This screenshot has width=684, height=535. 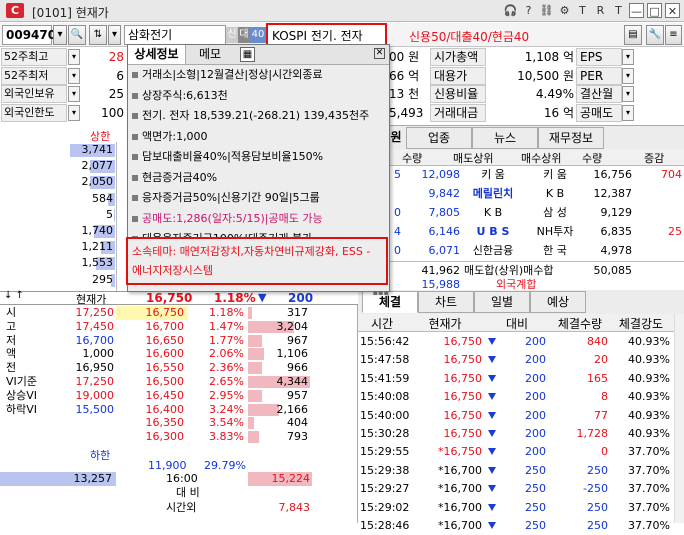 I want to click on price-row: 16,500 2.65% 4,344, so click(x=237, y=382).